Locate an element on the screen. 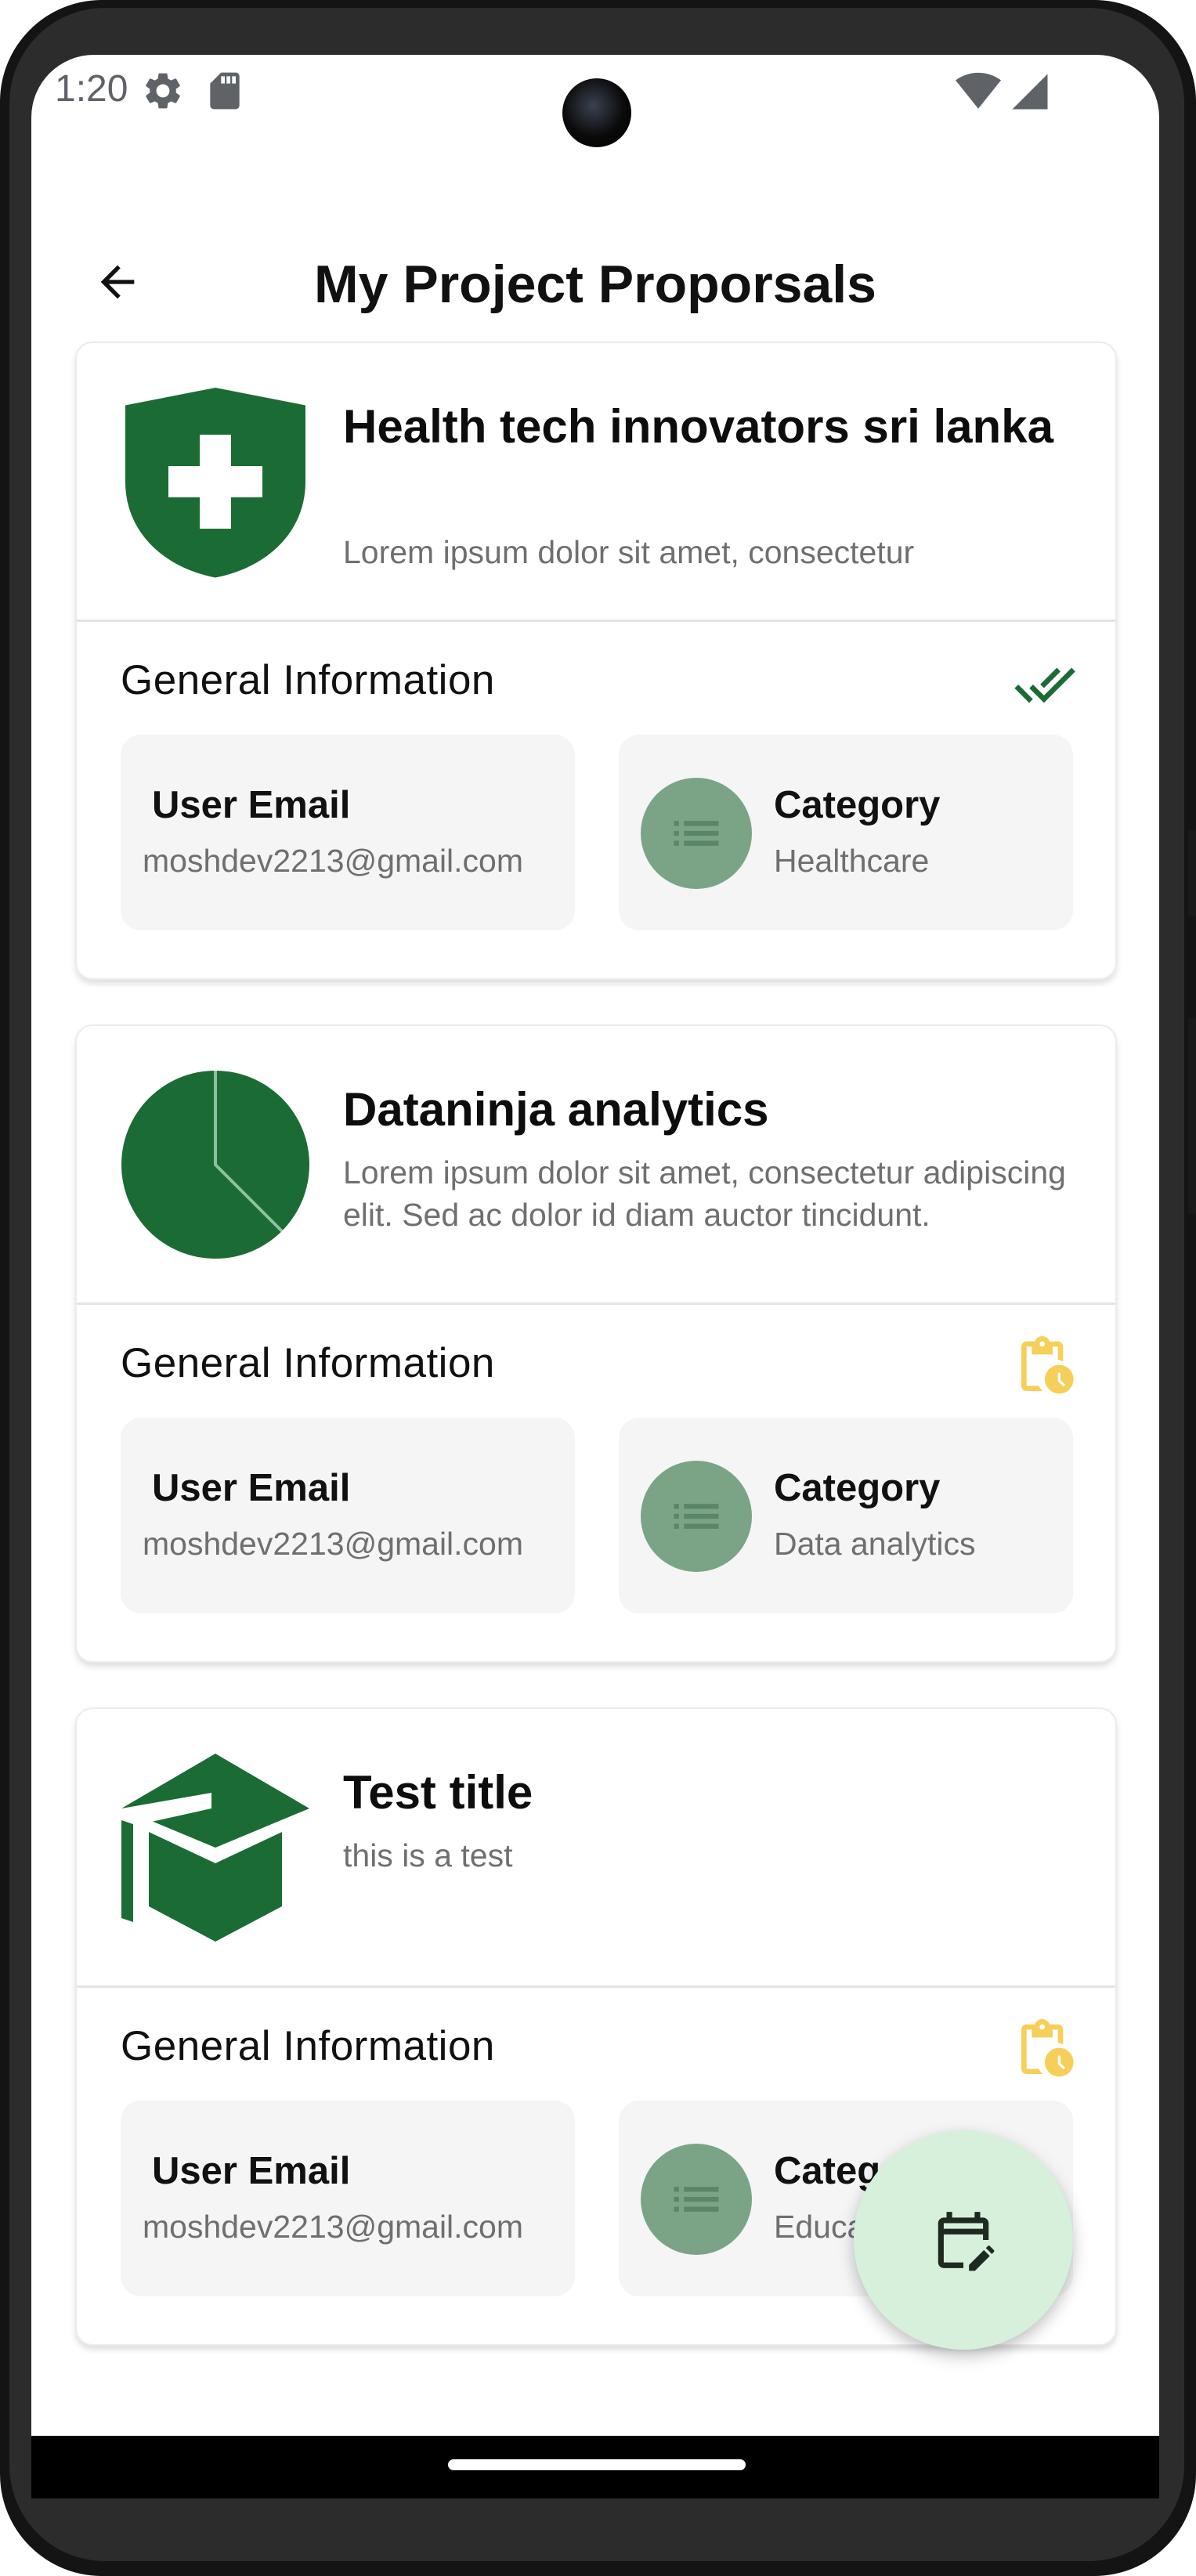 The width and height of the screenshot is (1196, 2576). proposal-title: Dataninja analytics is located at coordinates (556, 1109).